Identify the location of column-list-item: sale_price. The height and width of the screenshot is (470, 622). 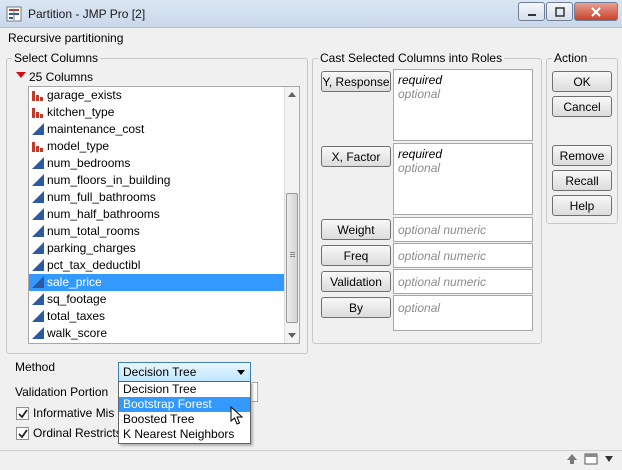
(164, 282).